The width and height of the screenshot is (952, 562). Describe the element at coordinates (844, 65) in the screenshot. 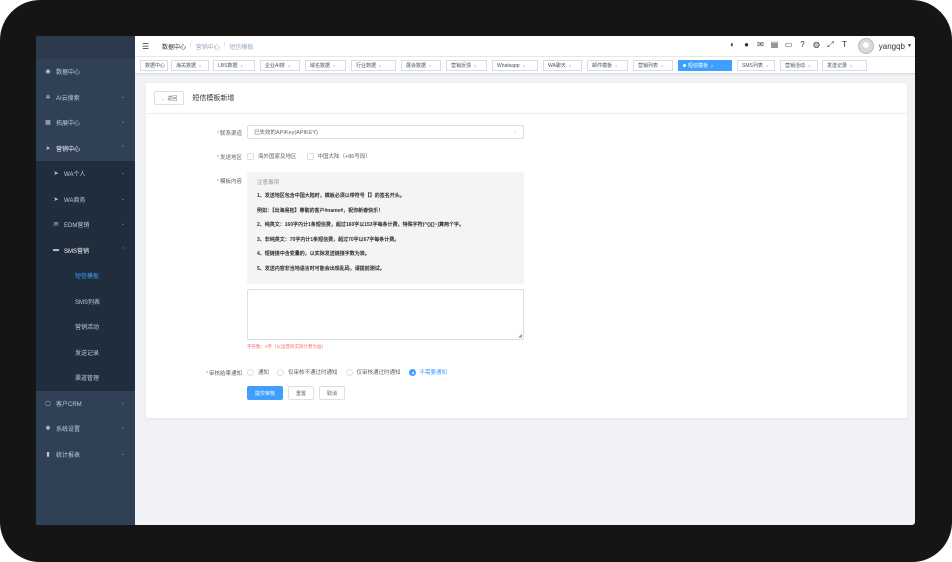

I see `tag-item: 发送记录 ×` at that location.